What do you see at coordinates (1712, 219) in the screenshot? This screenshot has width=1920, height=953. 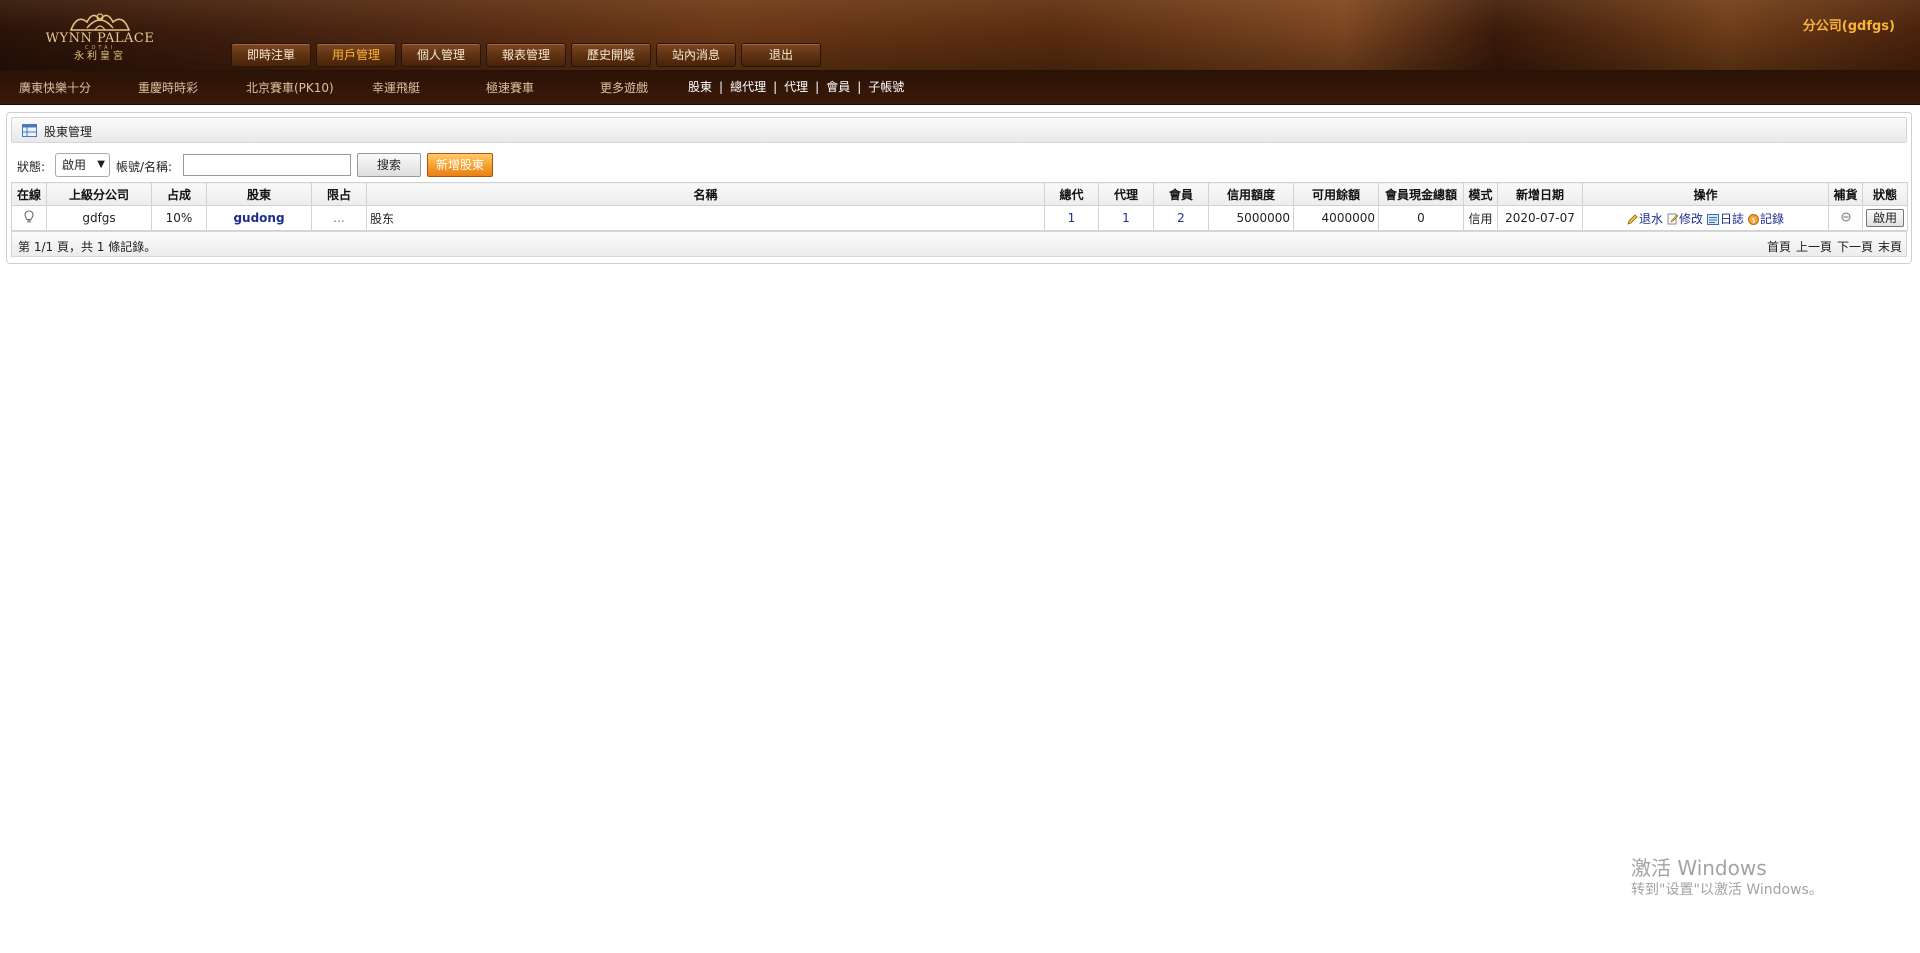 I see `log-list-icon` at bounding box center [1712, 219].